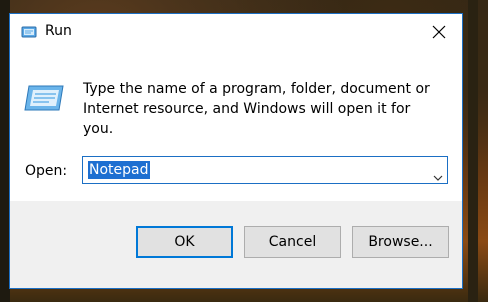 This screenshot has width=488, height=302. I want to click on close-button, so click(439, 32).